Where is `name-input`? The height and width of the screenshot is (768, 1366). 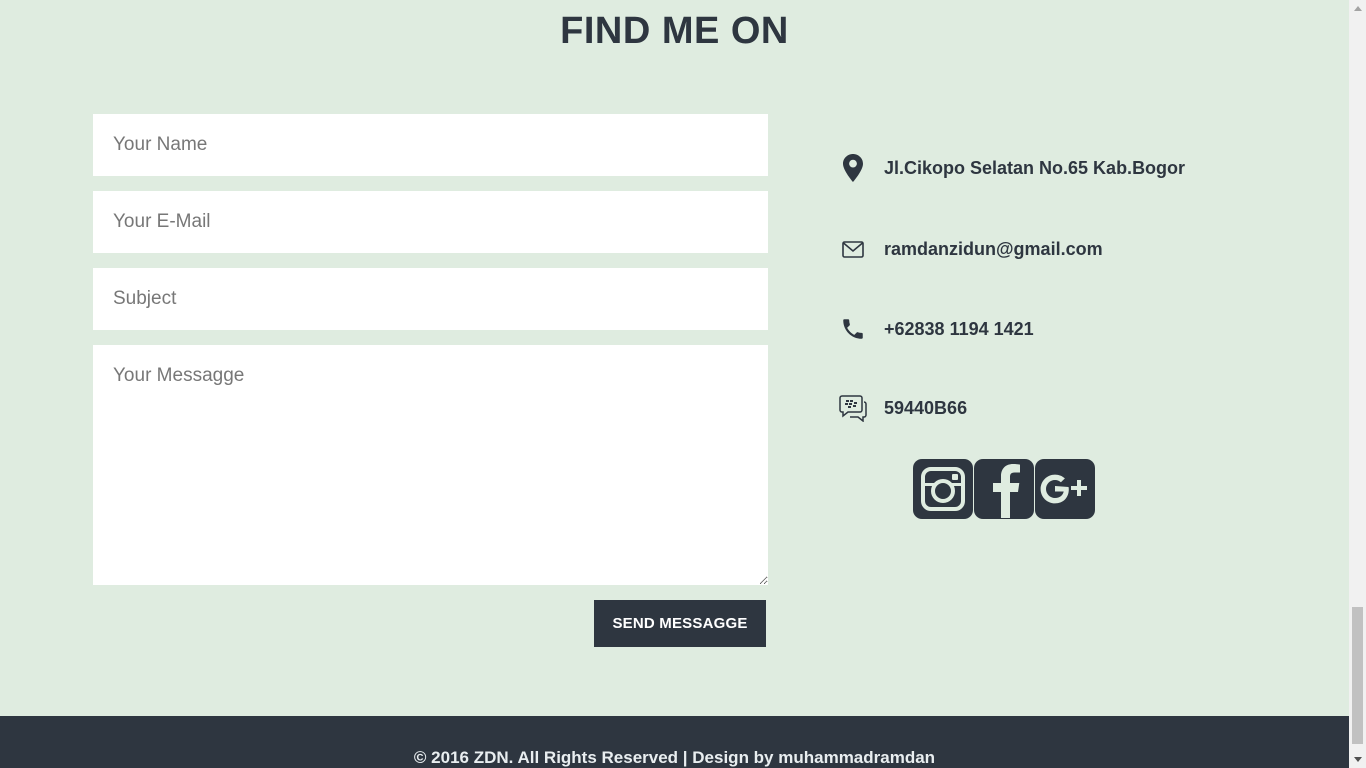
name-input is located at coordinates (430, 145).